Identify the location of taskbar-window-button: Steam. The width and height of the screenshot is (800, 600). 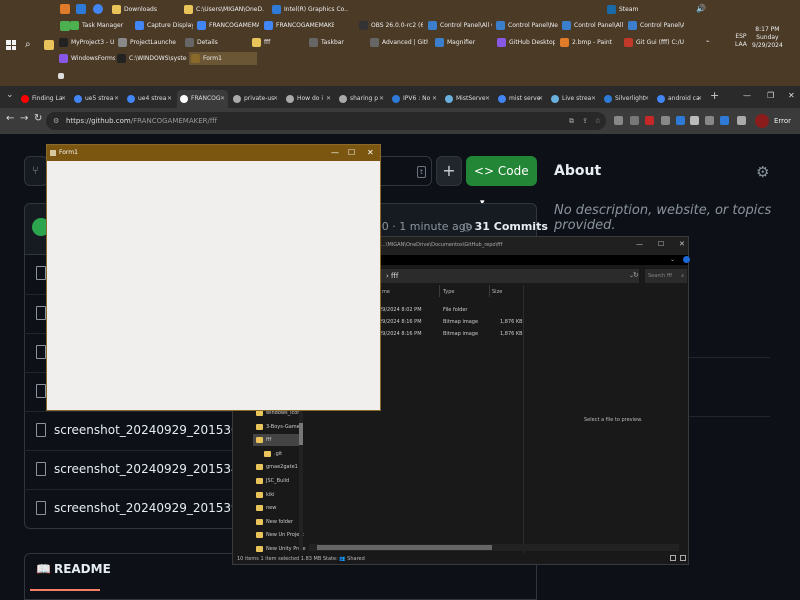
(625, 9).